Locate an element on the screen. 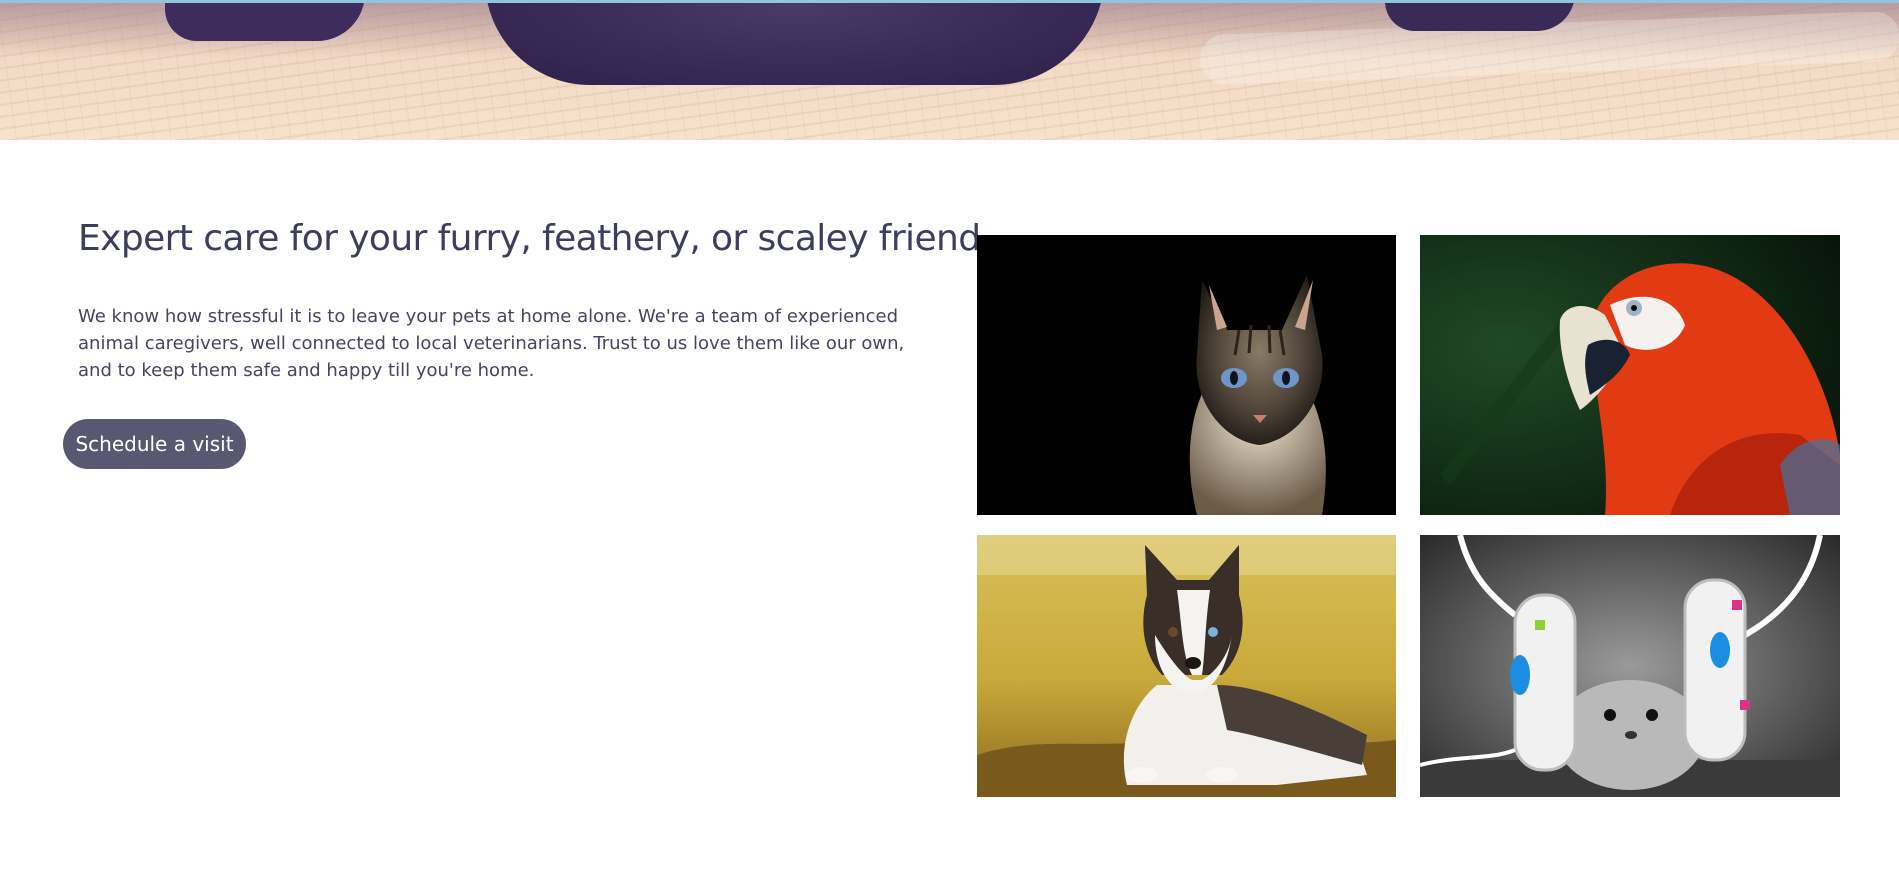 Image resolution: width=1899 pixels, height=872 pixels. husky-photo is located at coordinates (1186, 666).